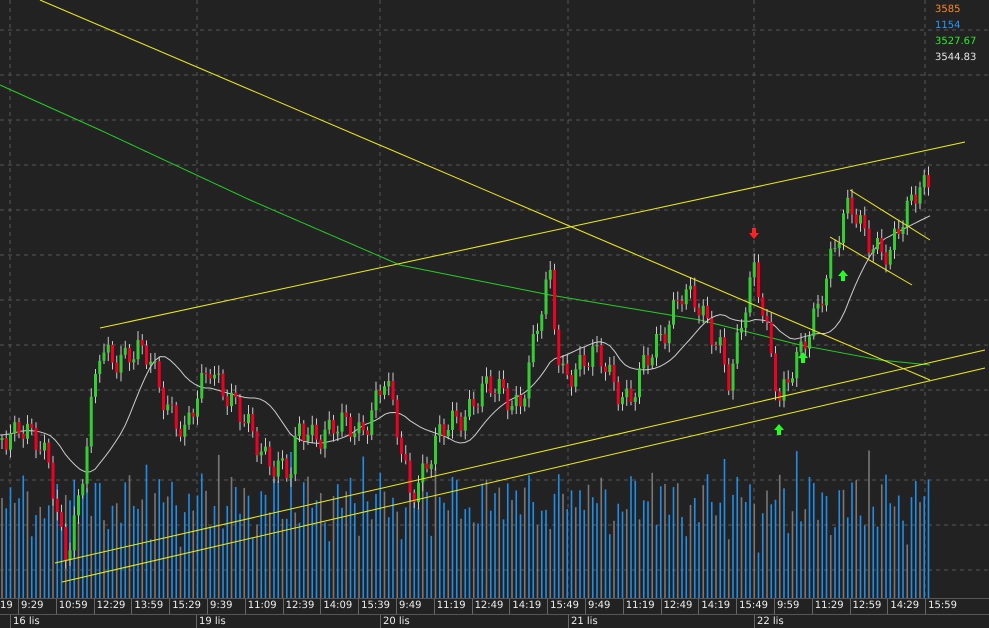 This screenshot has width=989, height=628. What do you see at coordinates (37, 606) in the screenshot?
I see `time-label: 9:29` at bounding box center [37, 606].